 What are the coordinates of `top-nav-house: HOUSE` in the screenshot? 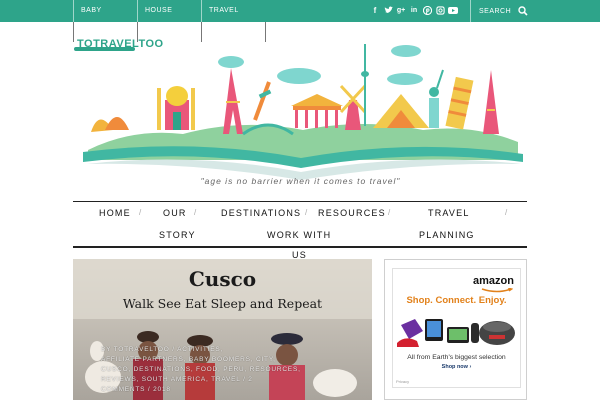 It's located at (169, 21).